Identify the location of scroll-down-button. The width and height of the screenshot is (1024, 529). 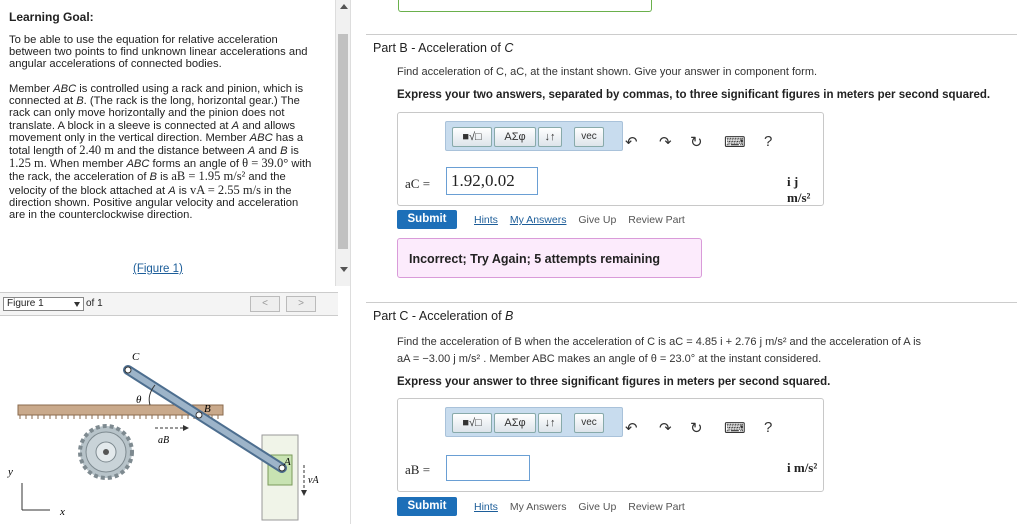
(343, 269).